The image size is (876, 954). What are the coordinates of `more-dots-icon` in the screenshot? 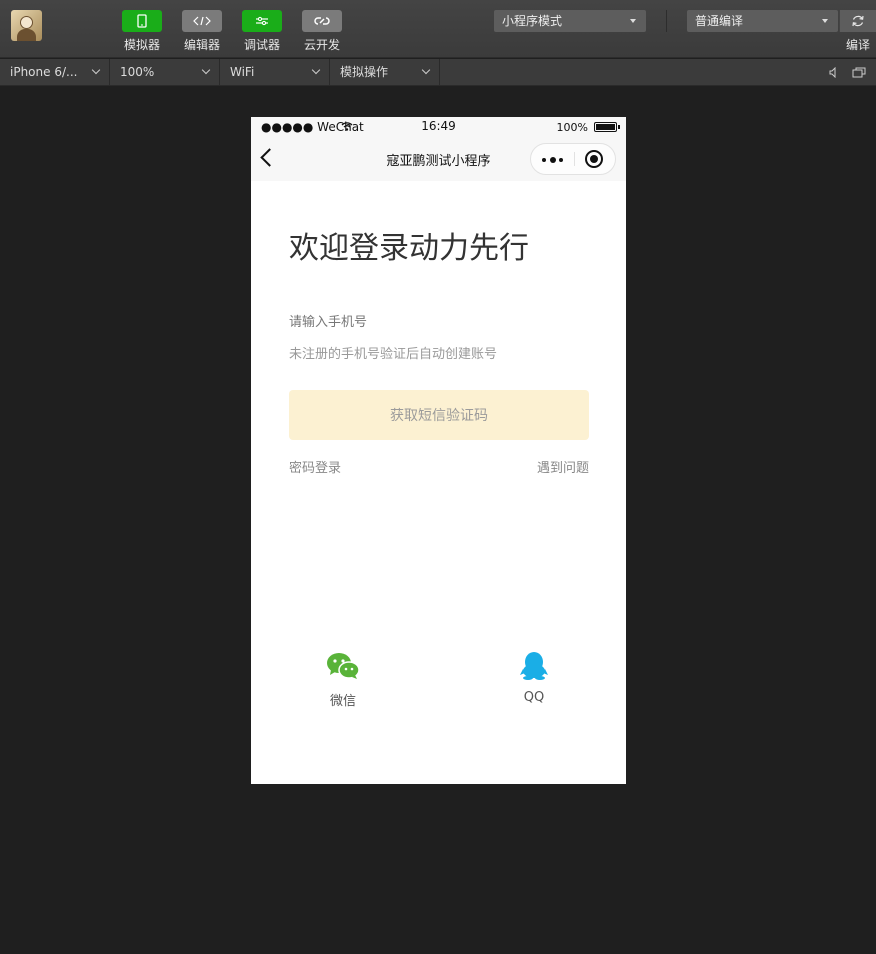 It's located at (552, 159).